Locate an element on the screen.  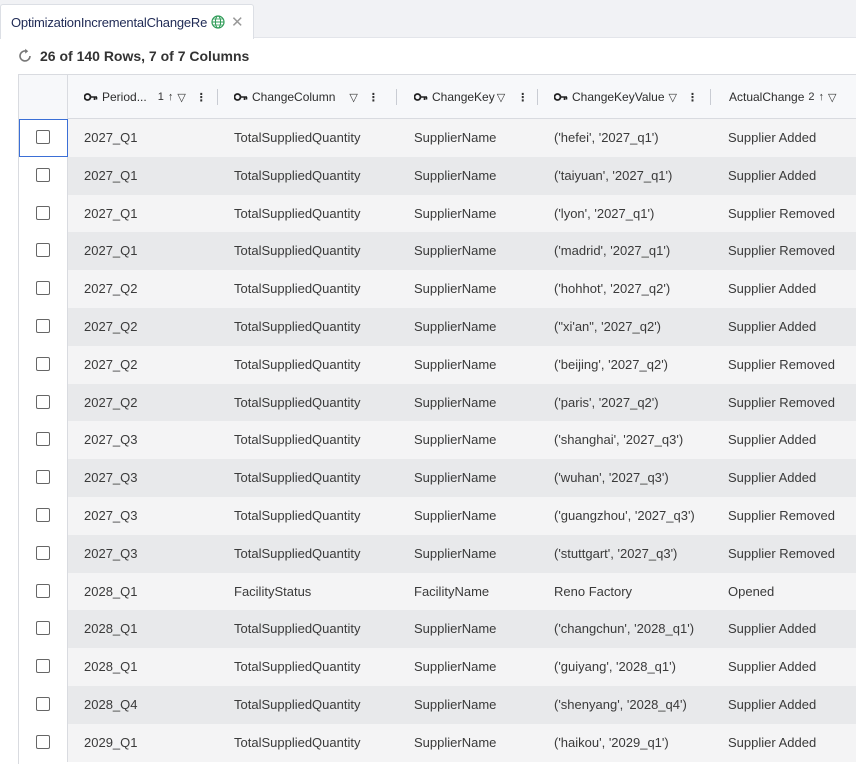
cell-change-key-value: ("xi'an", '2027_q2') is located at coordinates (607, 327).